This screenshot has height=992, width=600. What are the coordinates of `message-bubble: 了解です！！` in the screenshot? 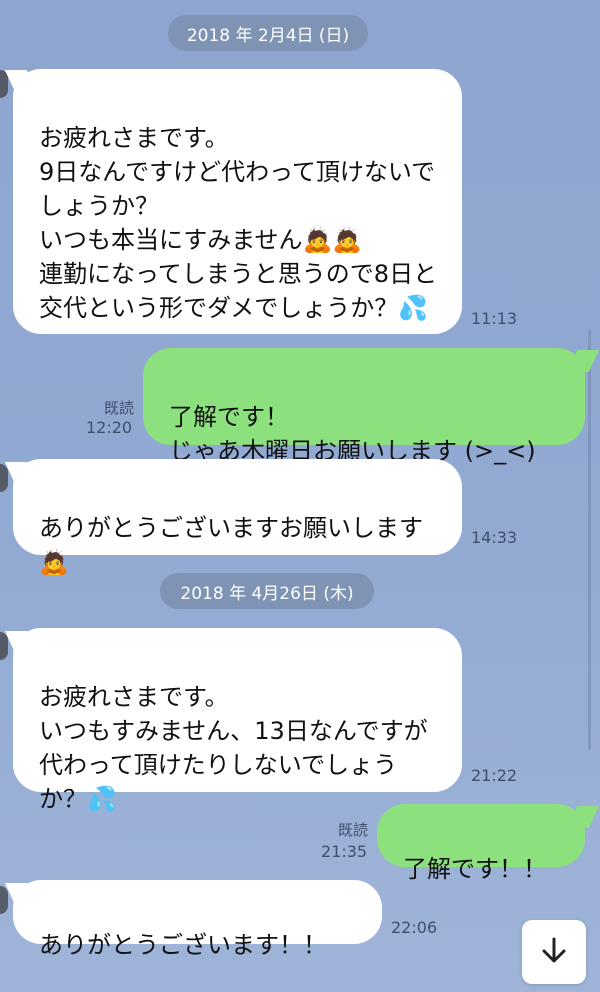 It's located at (481, 843).